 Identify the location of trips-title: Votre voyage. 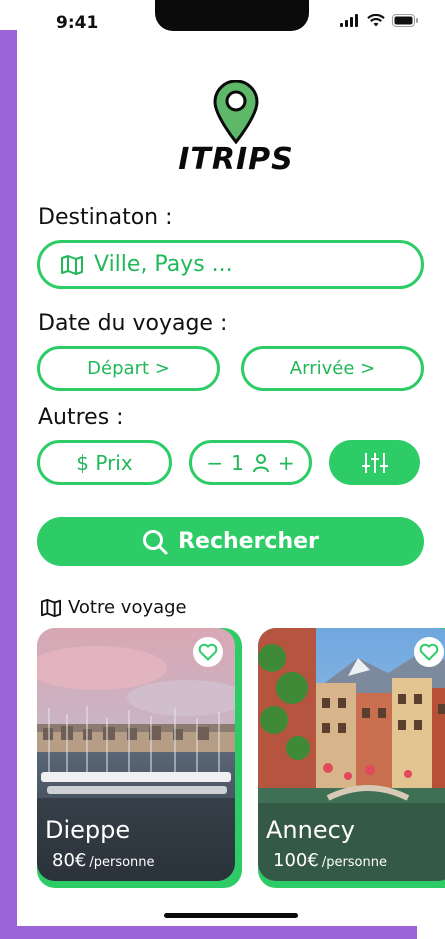
(113, 607).